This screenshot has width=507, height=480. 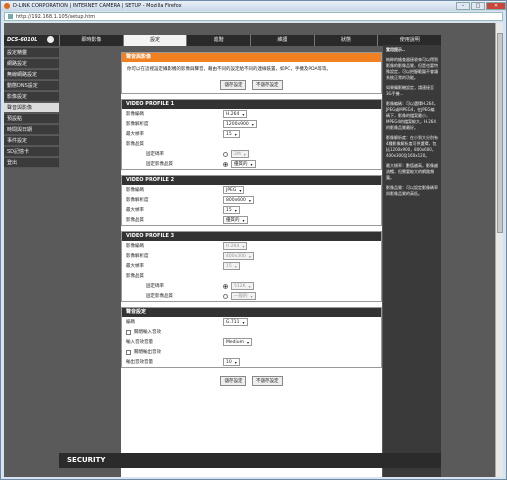 What do you see at coordinates (235, 114) in the screenshot?
I see `p1-codec-select: H.264` at bounding box center [235, 114].